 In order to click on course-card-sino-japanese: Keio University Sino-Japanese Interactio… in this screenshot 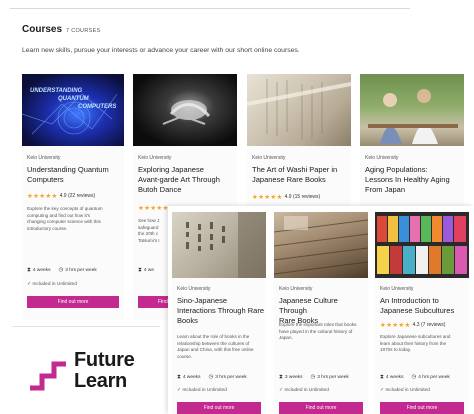, I will do `click(219, 313)`.